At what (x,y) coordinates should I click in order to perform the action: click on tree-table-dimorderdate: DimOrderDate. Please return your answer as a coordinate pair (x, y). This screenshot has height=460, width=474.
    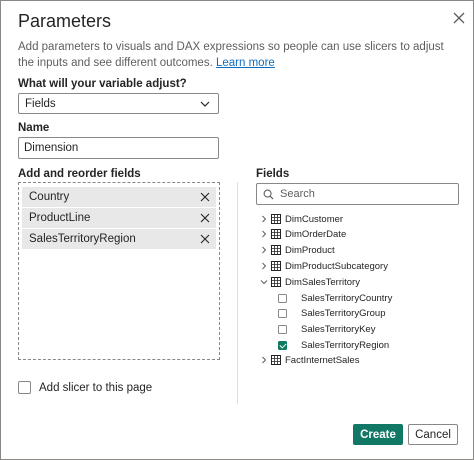
    Looking at the image, I should click on (302, 234).